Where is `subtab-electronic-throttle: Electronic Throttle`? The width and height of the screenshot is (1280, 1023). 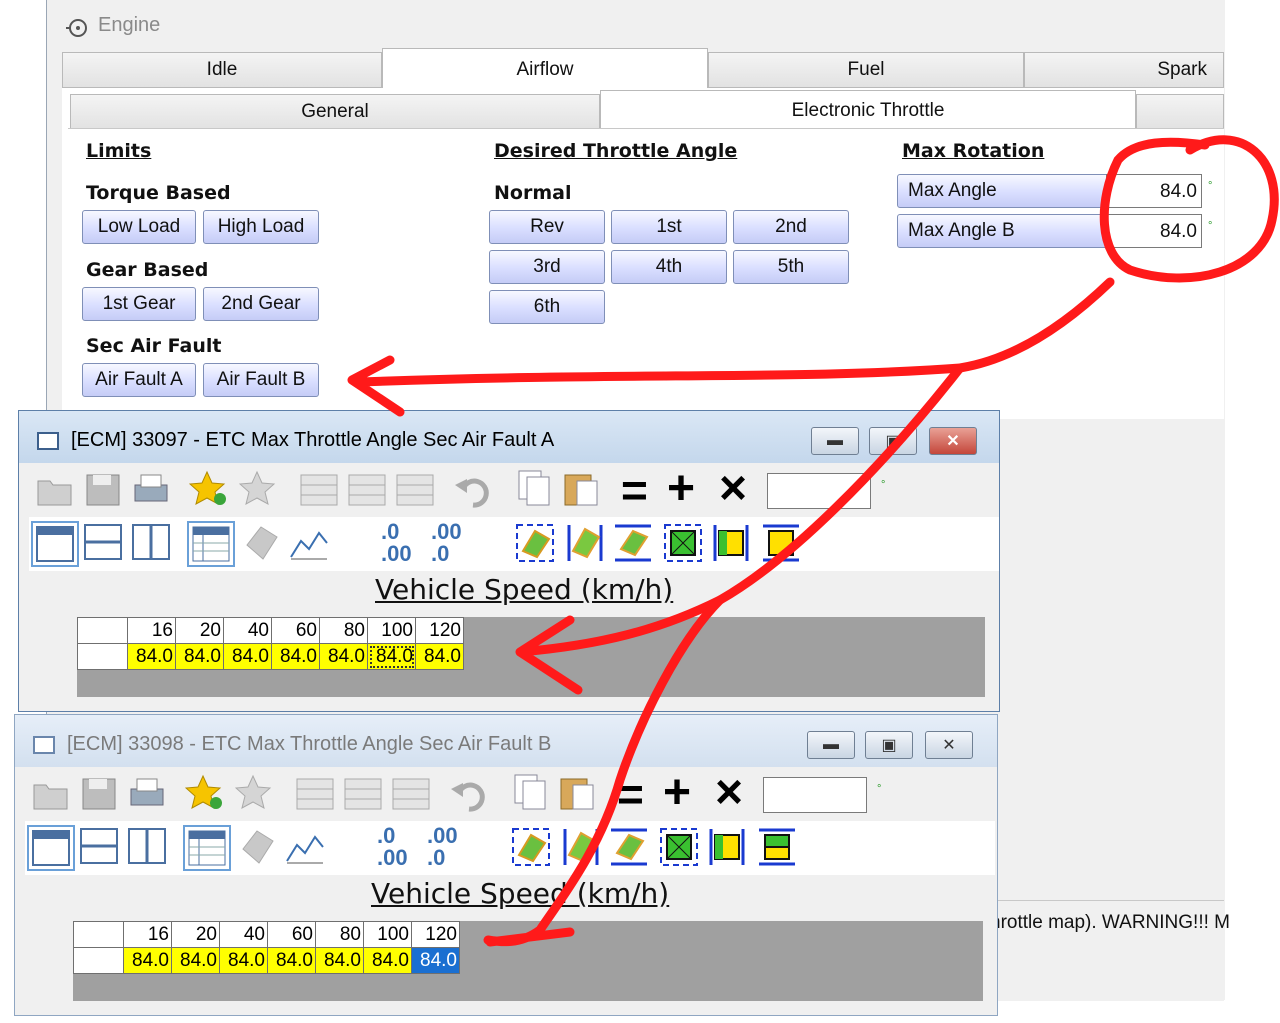
subtab-electronic-throttle: Electronic Throttle is located at coordinates (868, 110).